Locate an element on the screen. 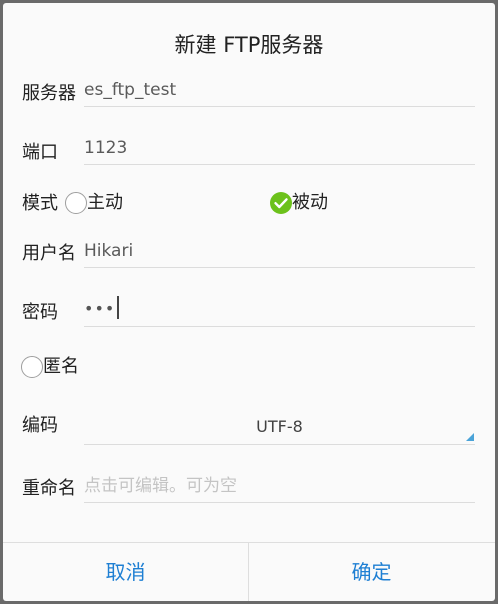  password-label: 密码 is located at coordinates (40, 312).